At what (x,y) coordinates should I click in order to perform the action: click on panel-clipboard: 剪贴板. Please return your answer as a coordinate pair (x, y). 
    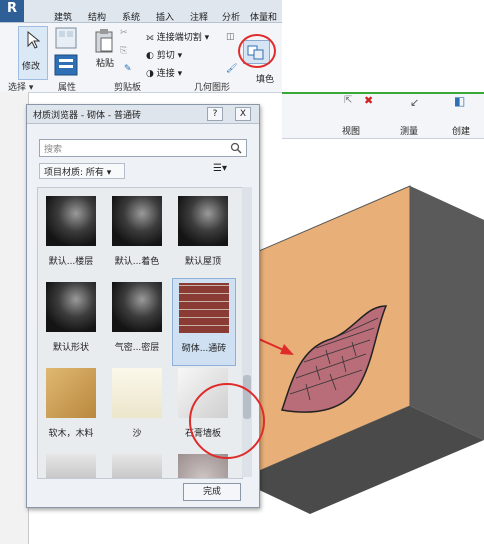
    Looking at the image, I should click on (128, 88).